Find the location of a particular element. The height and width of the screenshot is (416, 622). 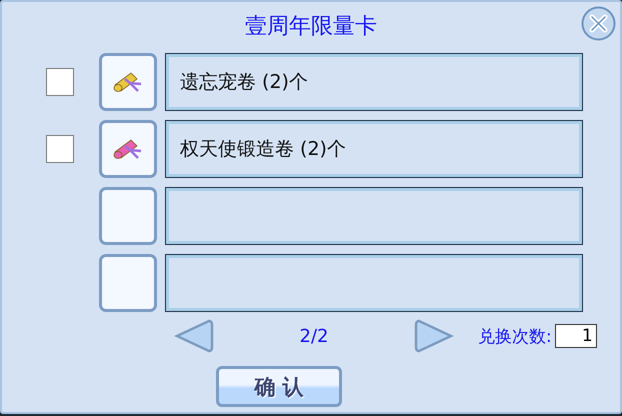

next-page-button is located at coordinates (434, 336).